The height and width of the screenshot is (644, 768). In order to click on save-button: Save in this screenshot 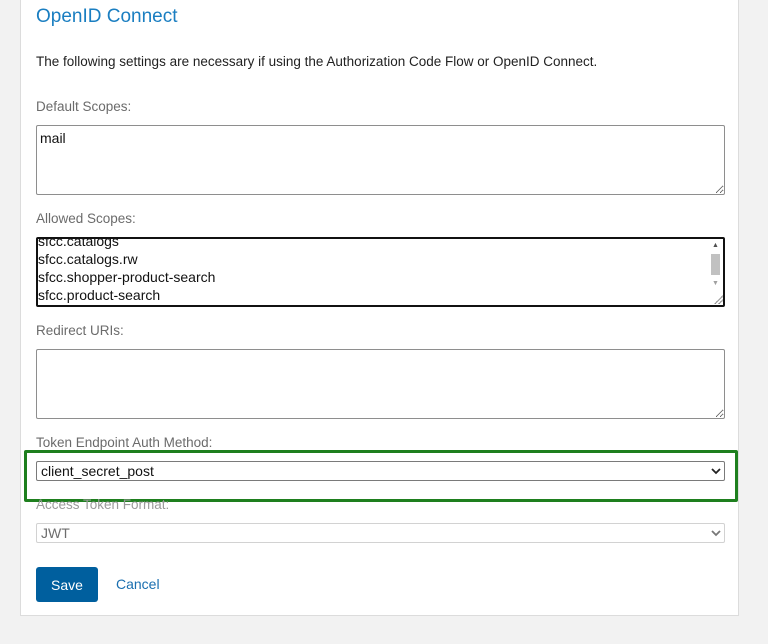, I will do `click(67, 584)`.